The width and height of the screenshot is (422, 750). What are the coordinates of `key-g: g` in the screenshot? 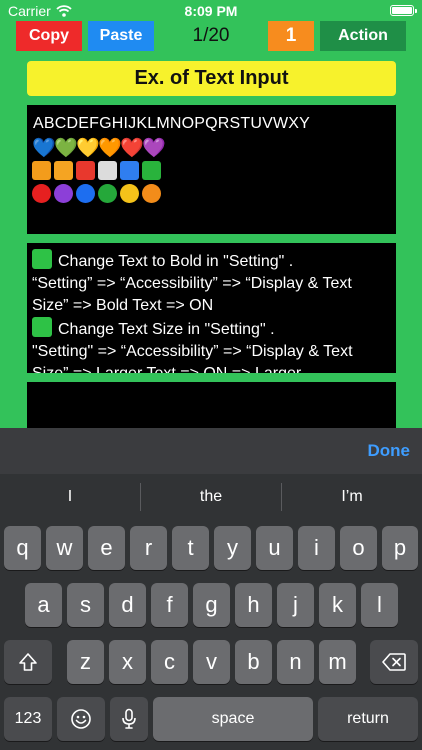 It's located at (211, 605).